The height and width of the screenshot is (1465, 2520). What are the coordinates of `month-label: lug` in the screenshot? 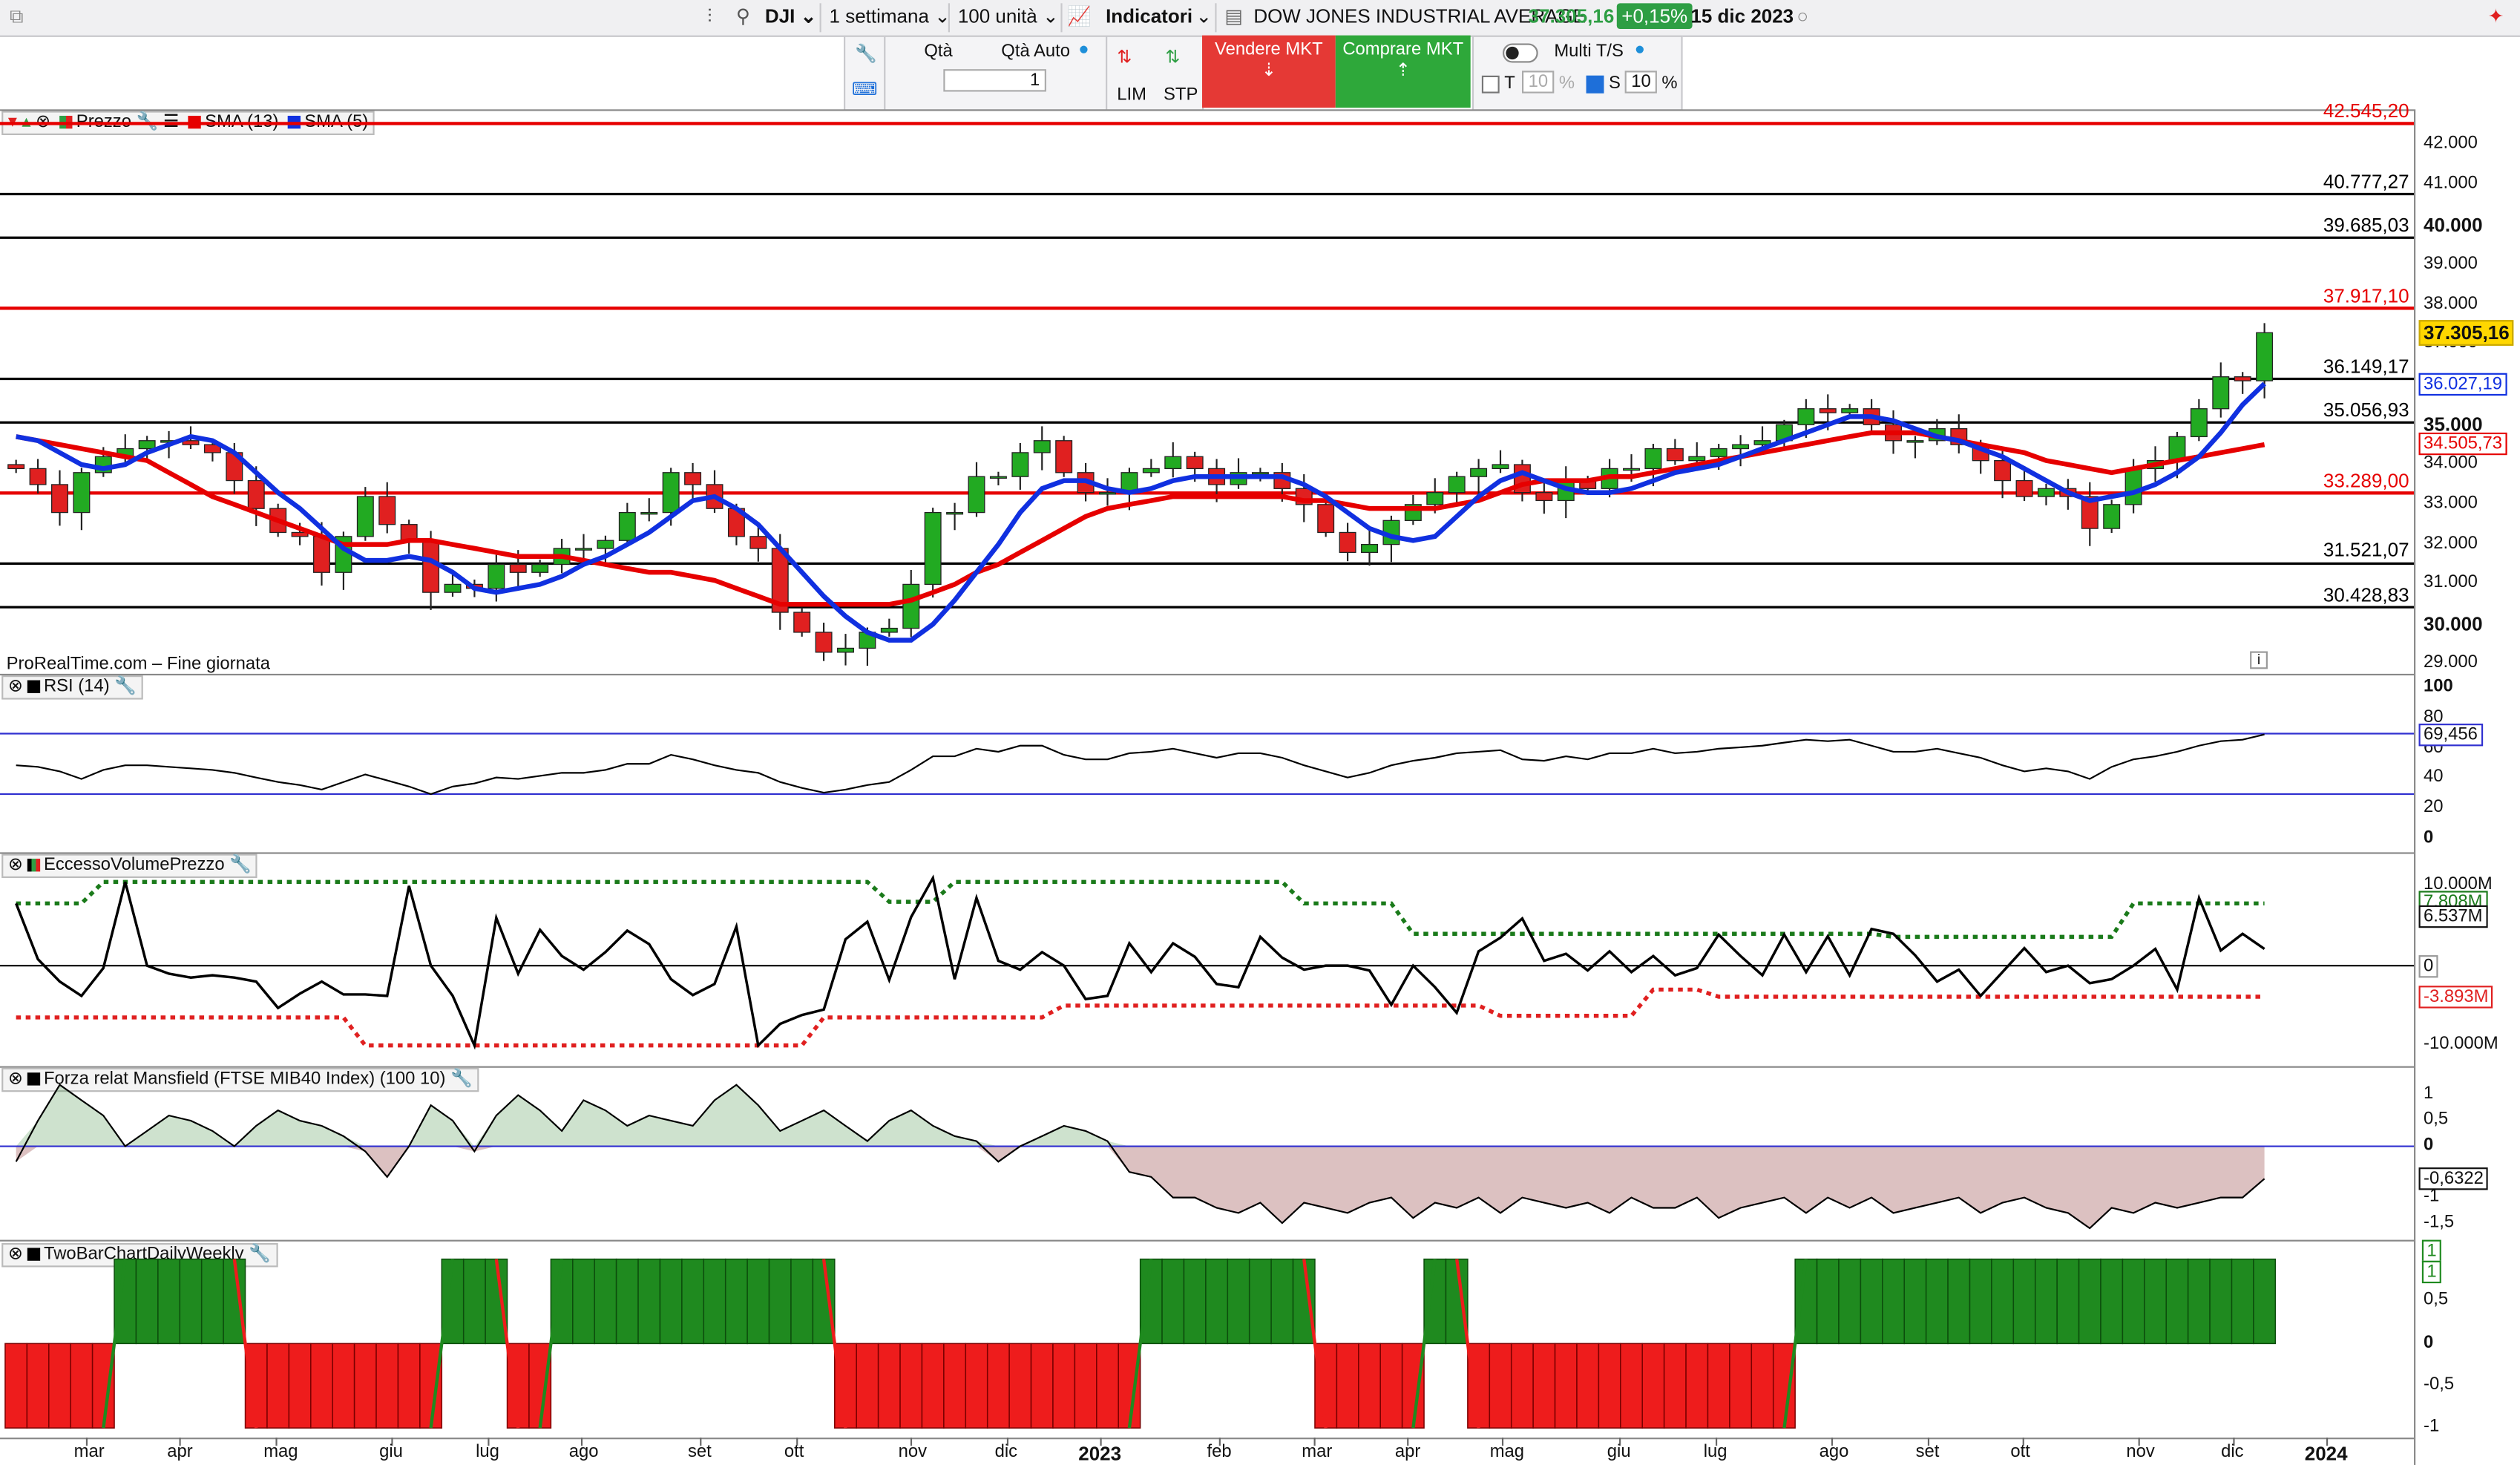 It's located at (1715, 1452).